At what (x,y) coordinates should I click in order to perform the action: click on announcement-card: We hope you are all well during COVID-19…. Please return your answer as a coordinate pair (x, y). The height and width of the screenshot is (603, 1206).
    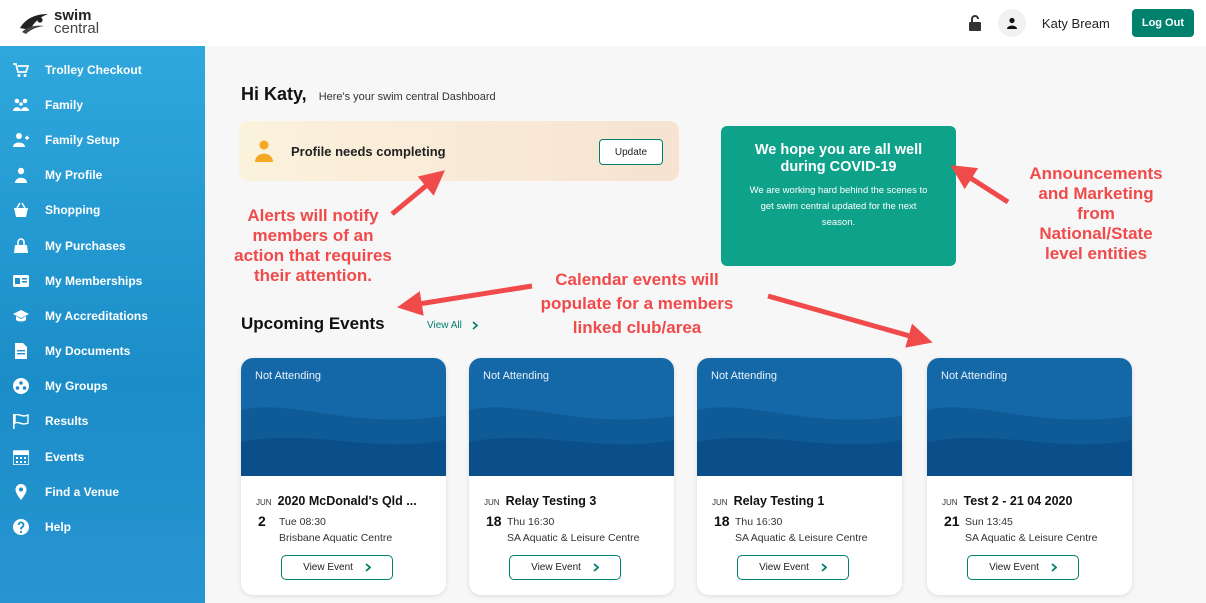
    Looking at the image, I should click on (838, 196).